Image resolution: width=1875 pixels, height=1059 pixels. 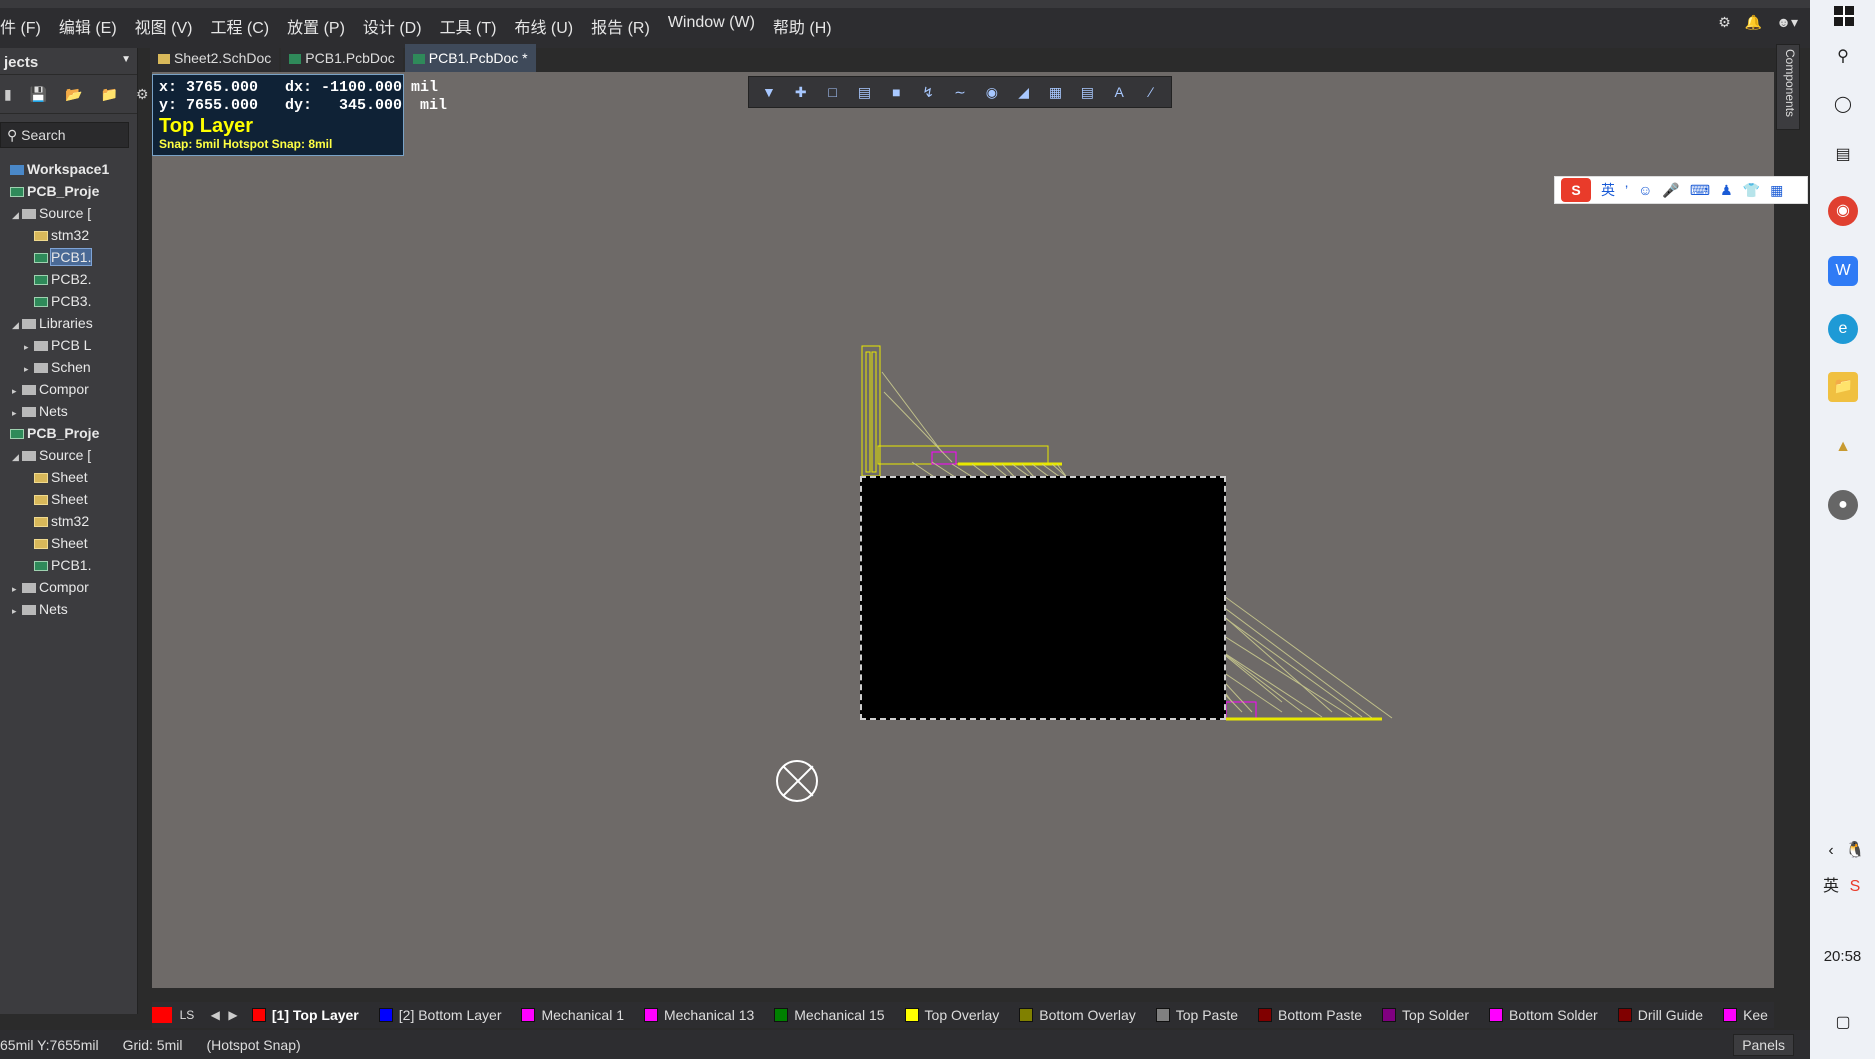 What do you see at coordinates (699, 1015) in the screenshot?
I see `layer-tab: Mechanical 13` at bounding box center [699, 1015].